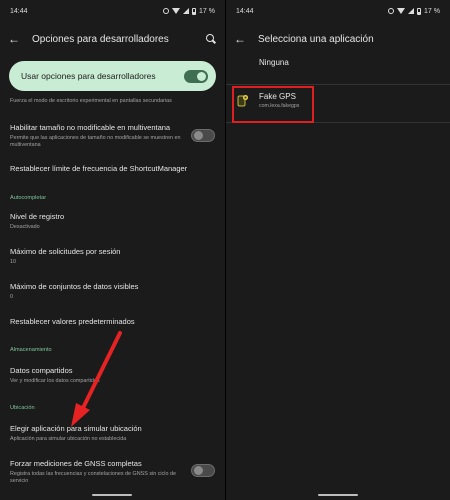 This screenshot has width=450, height=500. What do you see at coordinates (338, 65) in the screenshot?
I see `option-none: Ninguna` at bounding box center [338, 65].